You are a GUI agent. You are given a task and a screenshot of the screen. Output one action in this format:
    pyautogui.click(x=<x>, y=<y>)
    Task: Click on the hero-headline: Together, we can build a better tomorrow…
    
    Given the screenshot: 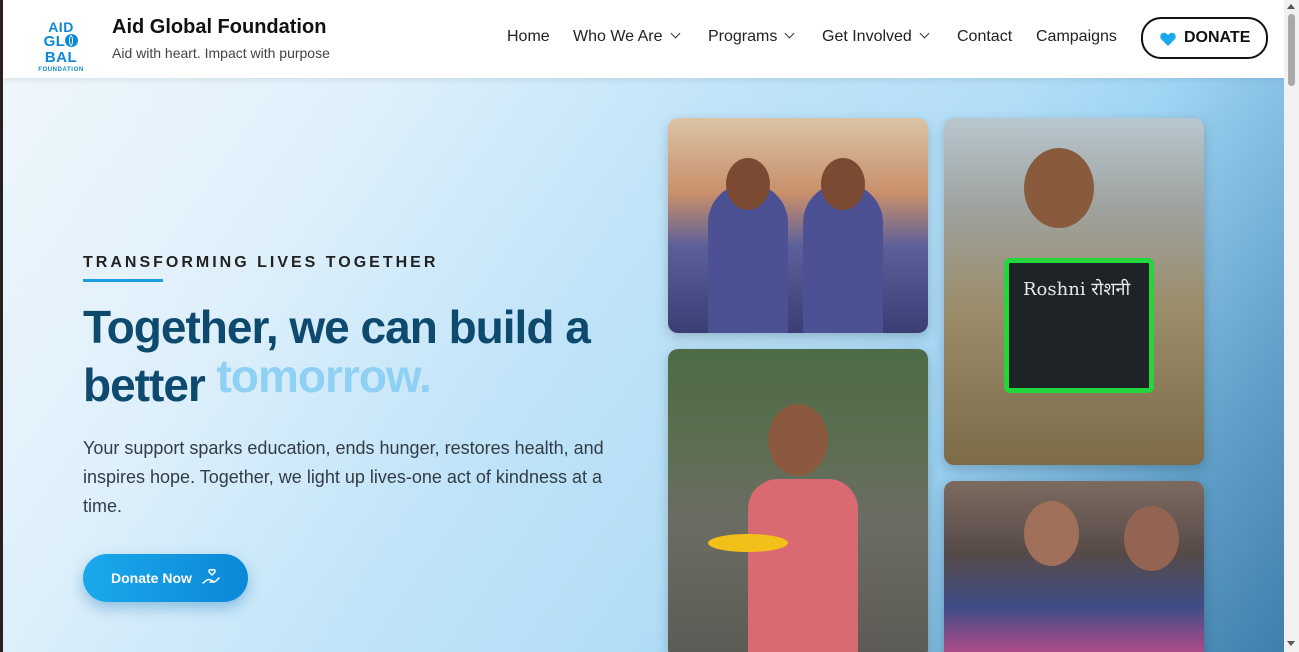 What is the action you would take?
    pyautogui.click(x=363, y=356)
    